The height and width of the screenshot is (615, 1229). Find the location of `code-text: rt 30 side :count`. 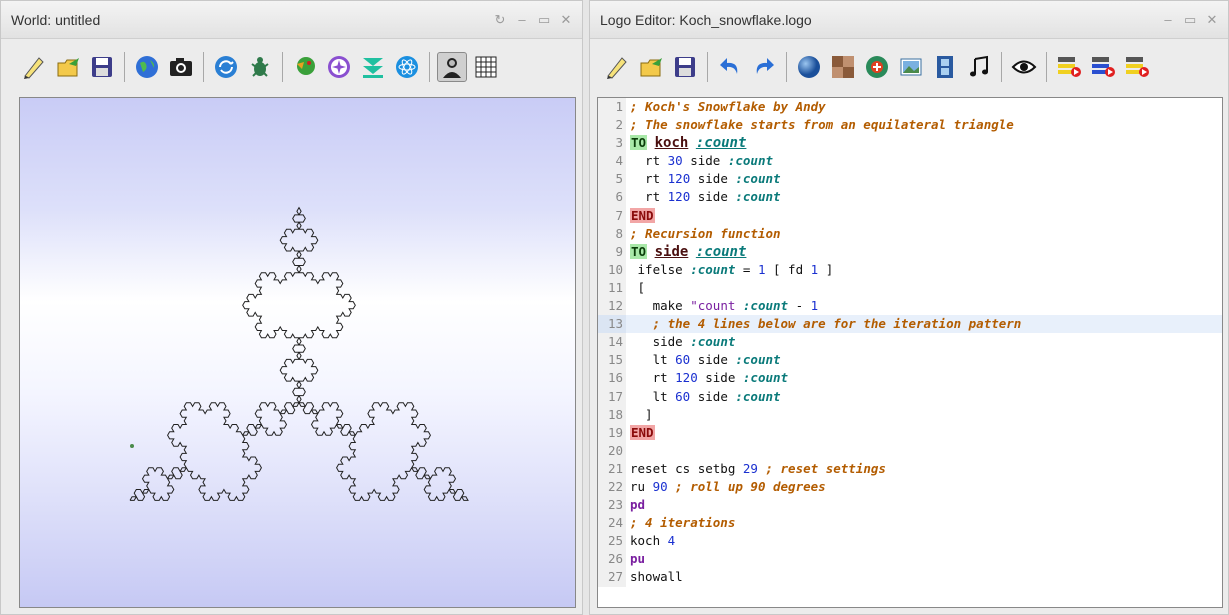

code-text: rt 30 side :count is located at coordinates (699, 161).